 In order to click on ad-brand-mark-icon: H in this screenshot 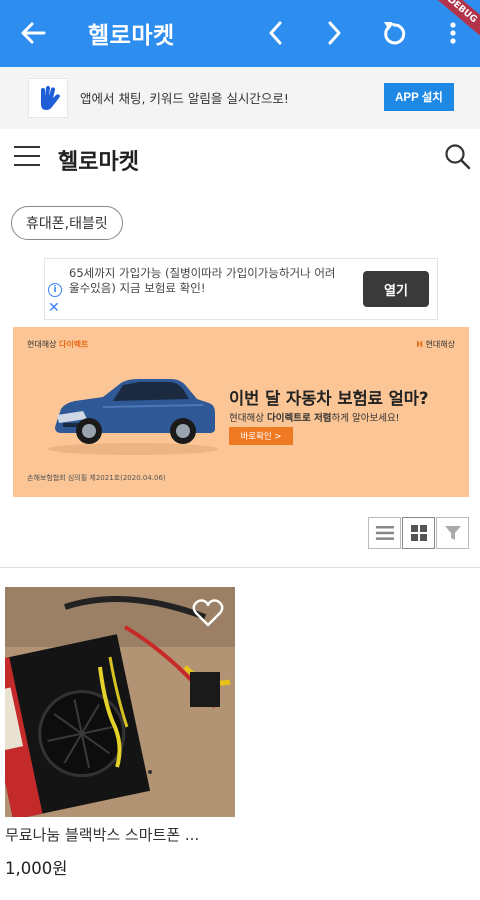, I will do `click(419, 344)`.